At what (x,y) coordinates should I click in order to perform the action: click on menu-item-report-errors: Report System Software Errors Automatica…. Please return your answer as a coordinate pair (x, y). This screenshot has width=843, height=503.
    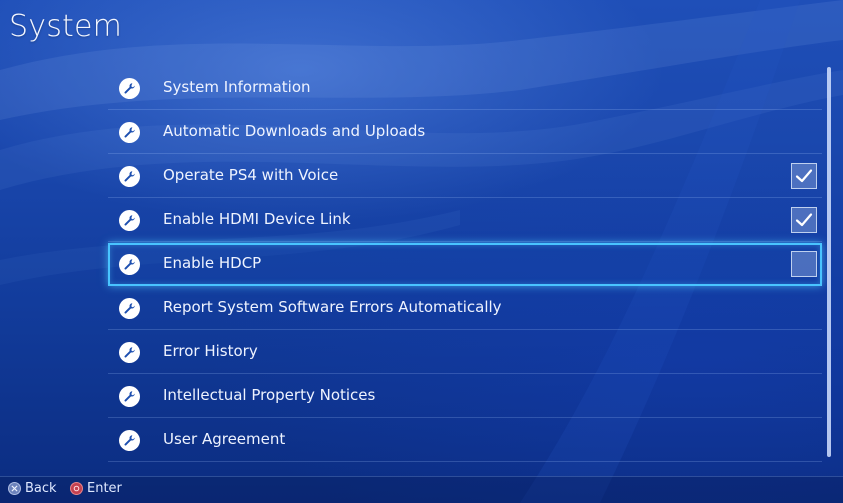
    Looking at the image, I should click on (465, 308).